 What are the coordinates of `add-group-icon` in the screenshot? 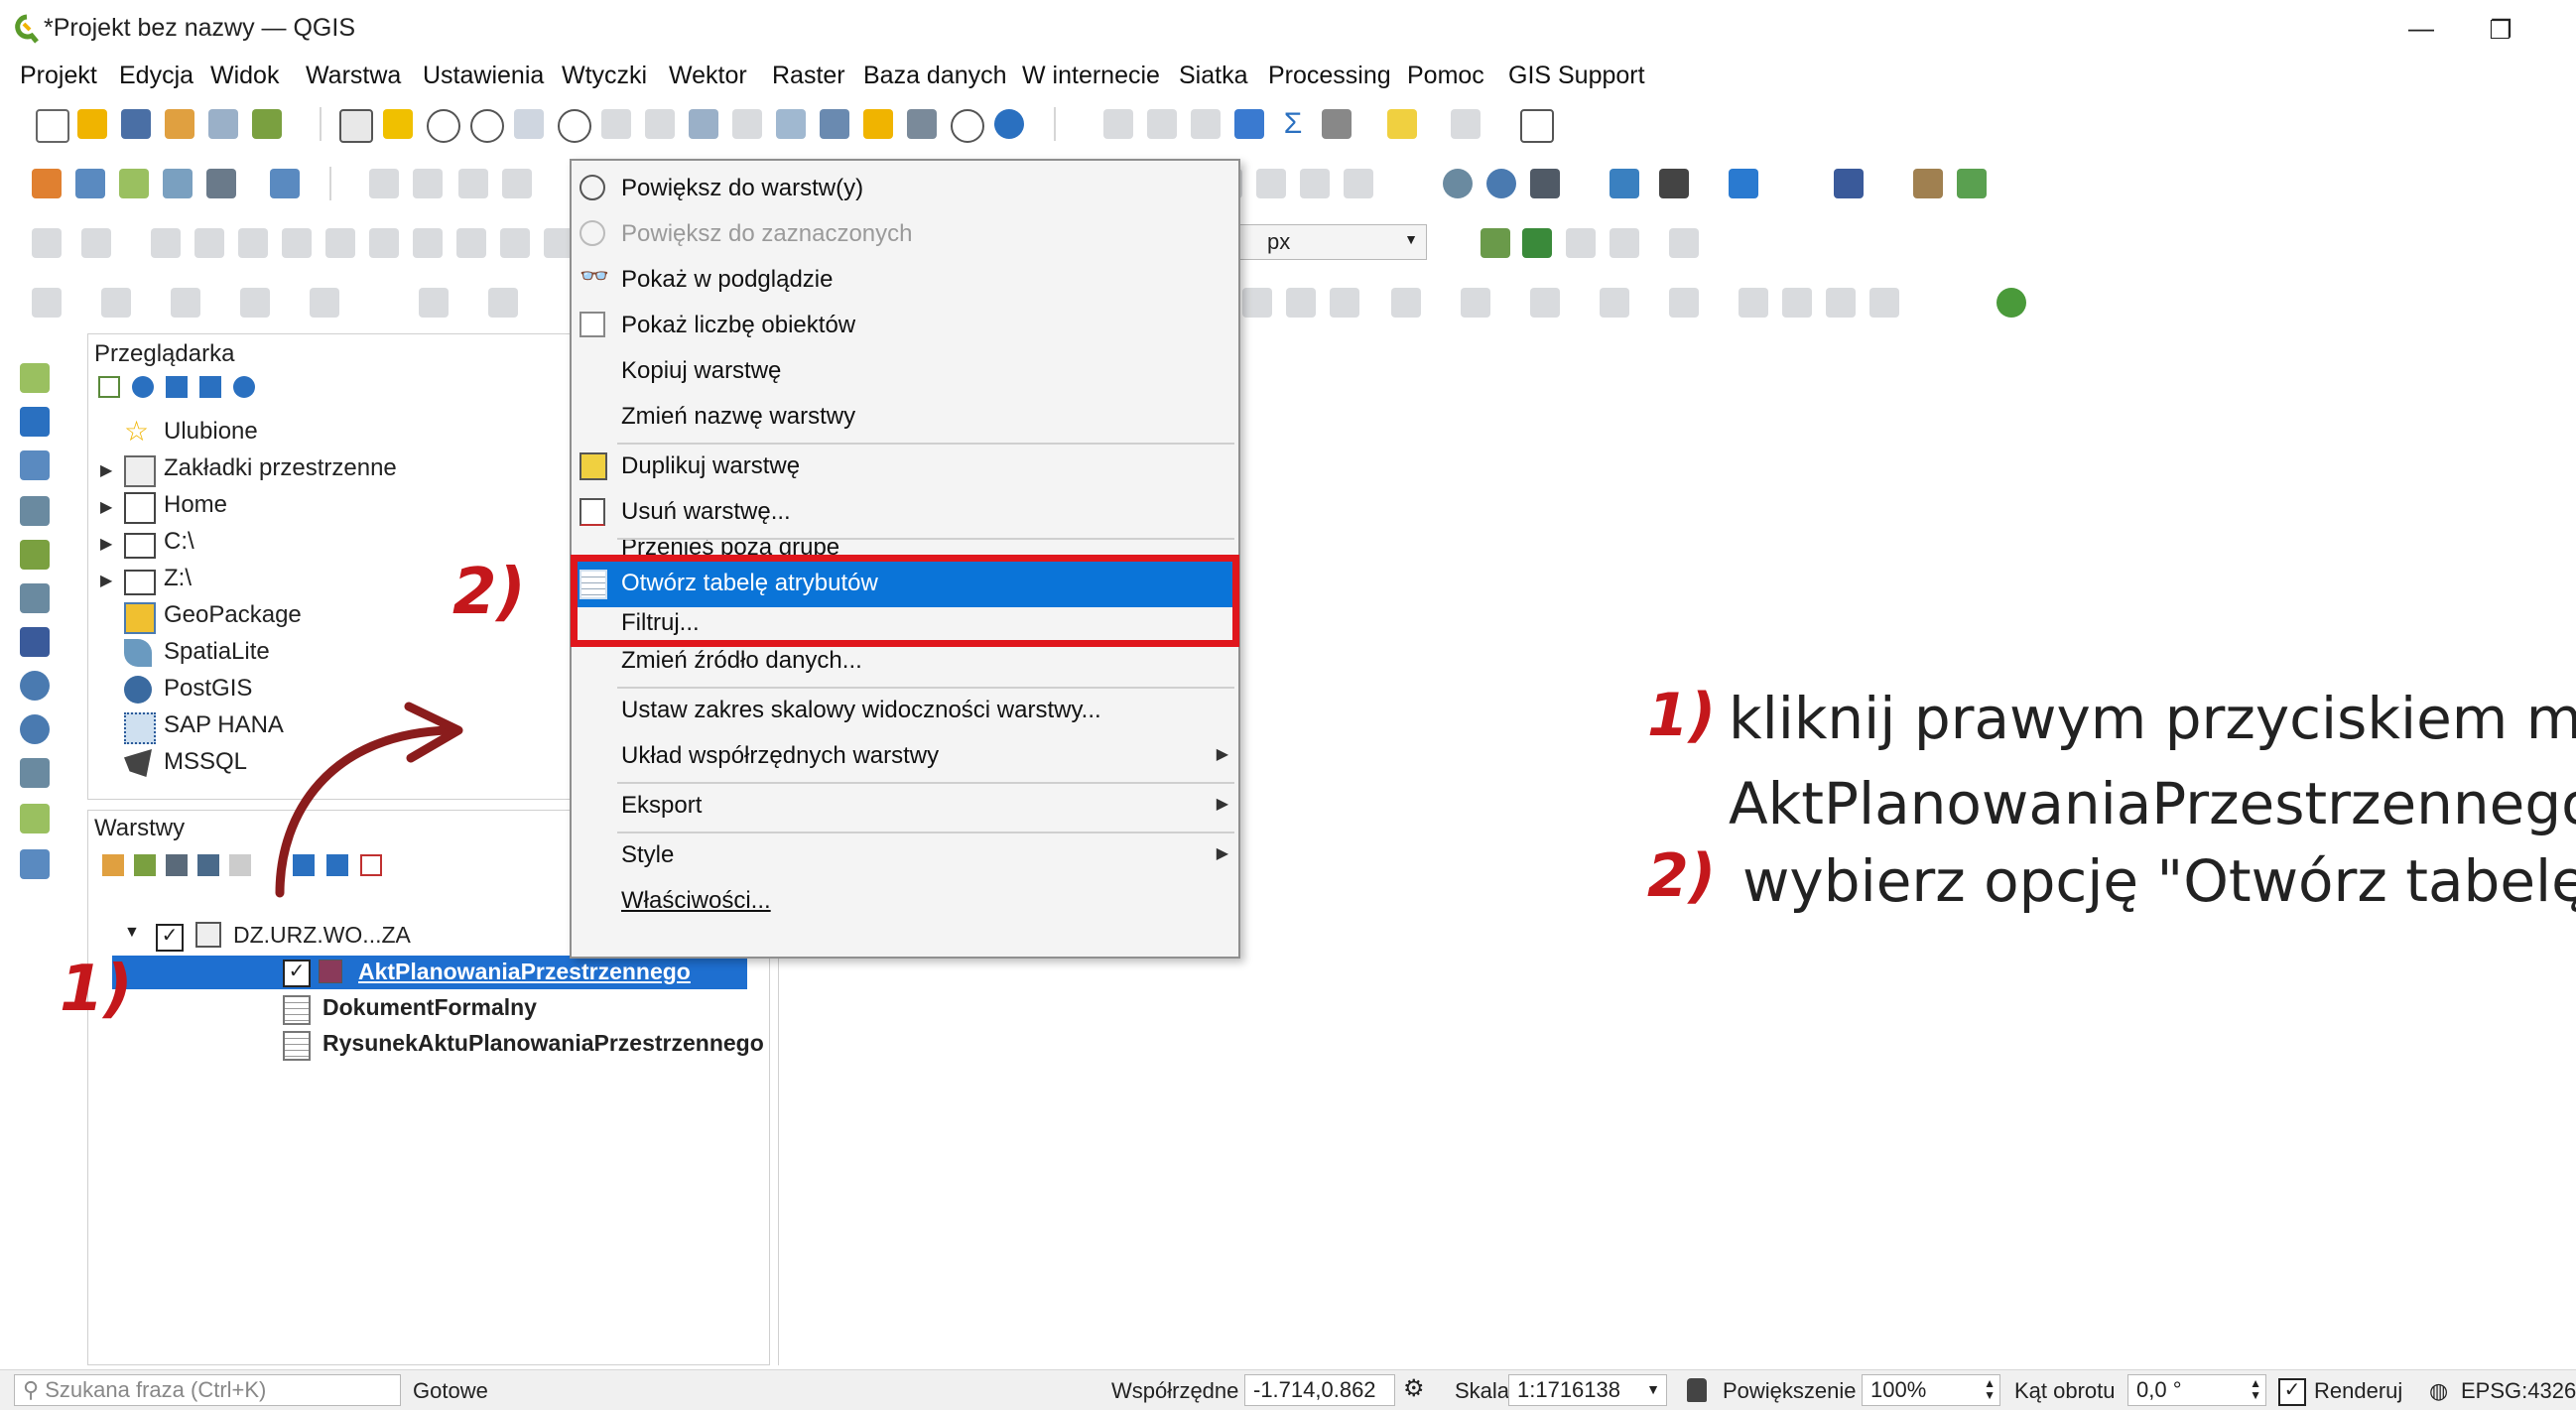 It's located at (145, 865).